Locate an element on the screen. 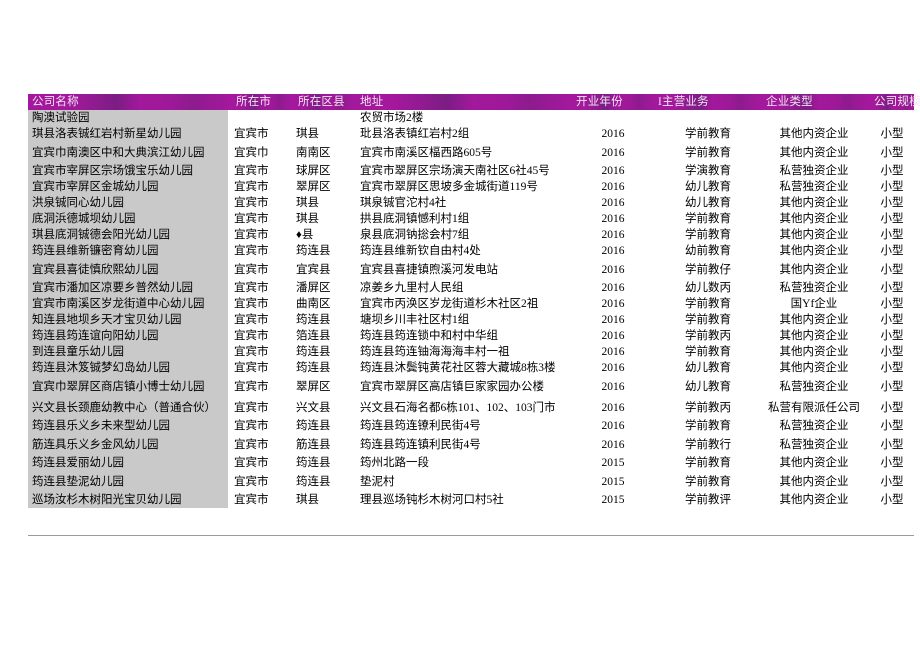  column-header-main-business: I主营业务 is located at coordinates (706, 102).